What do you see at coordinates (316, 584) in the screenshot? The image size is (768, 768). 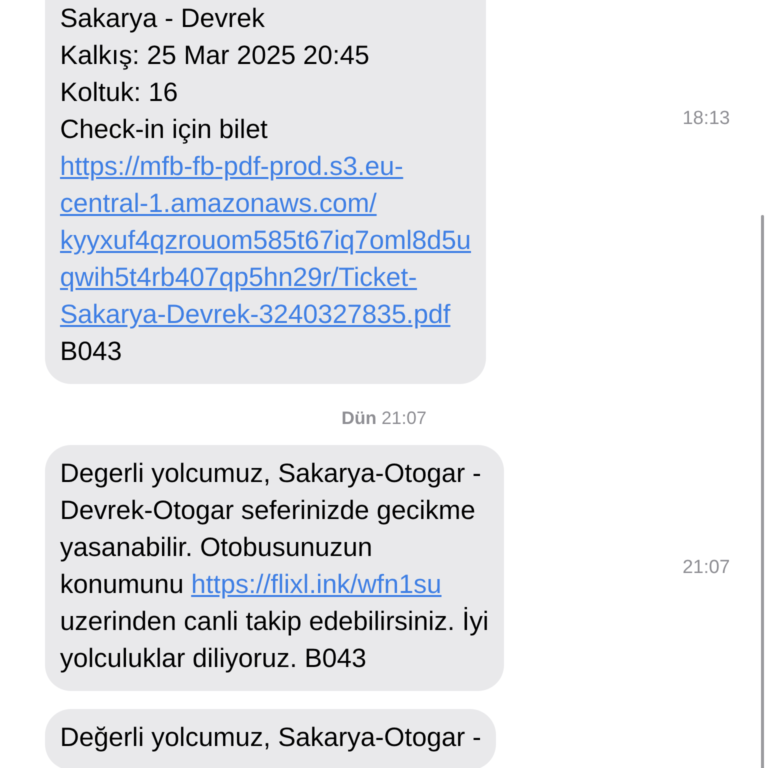 I see `message-link: https://flixl.ink/wfn1su` at bounding box center [316, 584].